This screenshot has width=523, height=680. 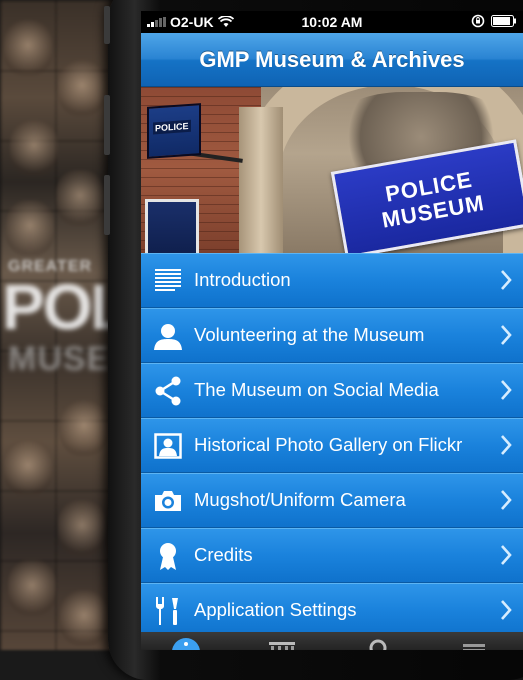 I want to click on menu-item-volunteering: Volunteering at the Museum, so click(x=332, y=335).